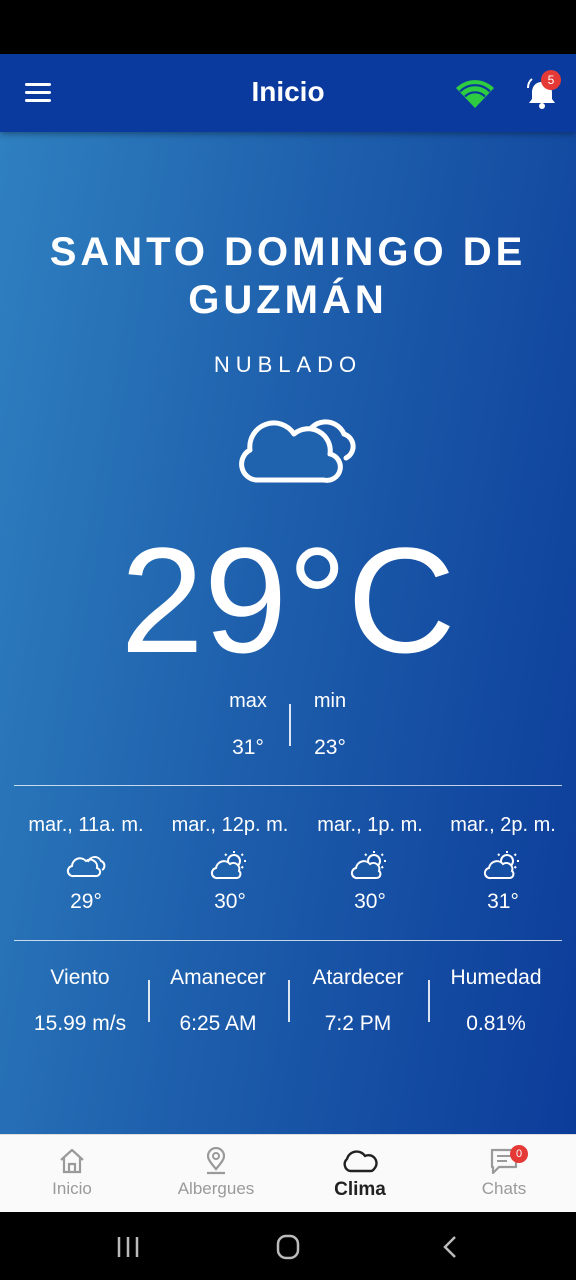 Image resolution: width=576 pixels, height=1280 pixels. I want to click on hourly-forecast-item: mar., 2p. m. 31°, so click(503, 864).